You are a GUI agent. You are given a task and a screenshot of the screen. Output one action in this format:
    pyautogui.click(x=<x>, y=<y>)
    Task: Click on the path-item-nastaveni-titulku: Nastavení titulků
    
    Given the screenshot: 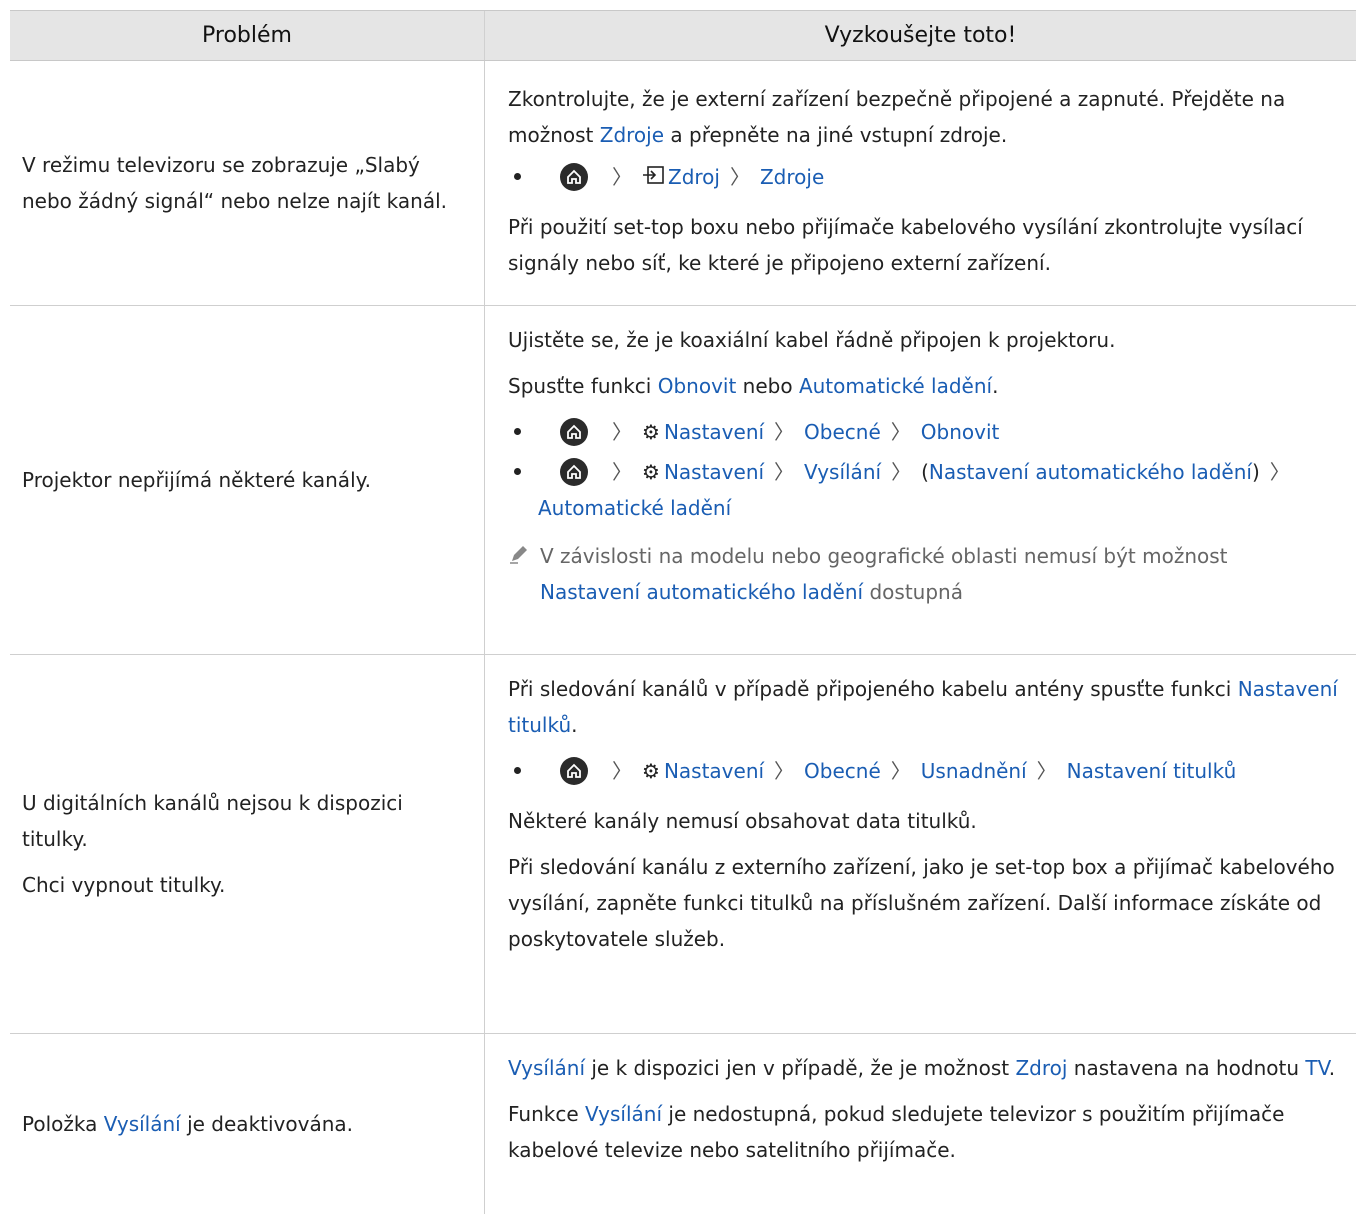 What is the action you would take?
    pyautogui.click(x=1152, y=771)
    